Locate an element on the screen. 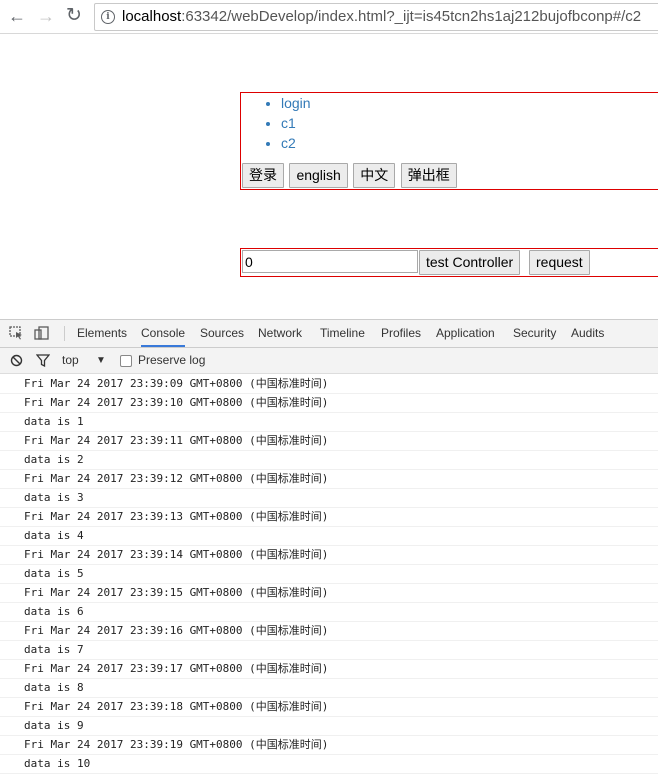  tab-timeline: Timeline is located at coordinates (342, 333).